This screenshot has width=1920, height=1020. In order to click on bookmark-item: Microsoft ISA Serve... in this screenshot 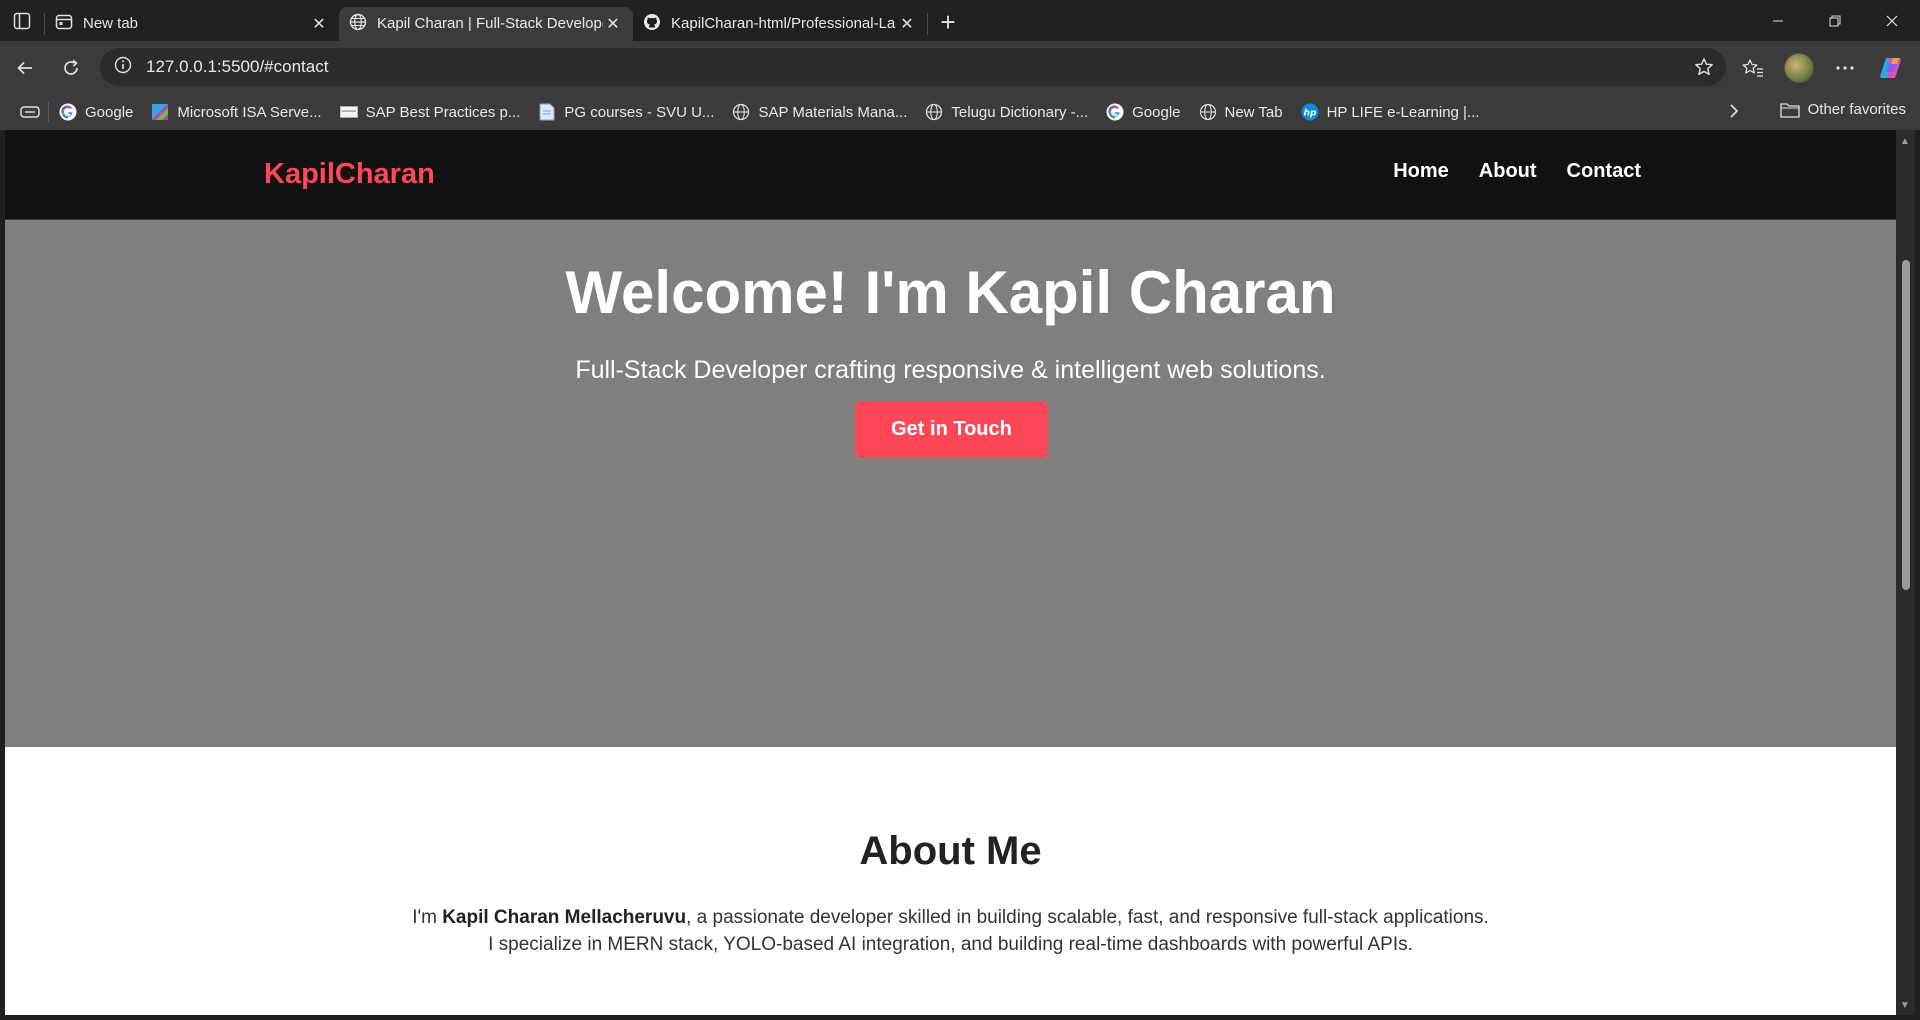, I will do `click(236, 112)`.